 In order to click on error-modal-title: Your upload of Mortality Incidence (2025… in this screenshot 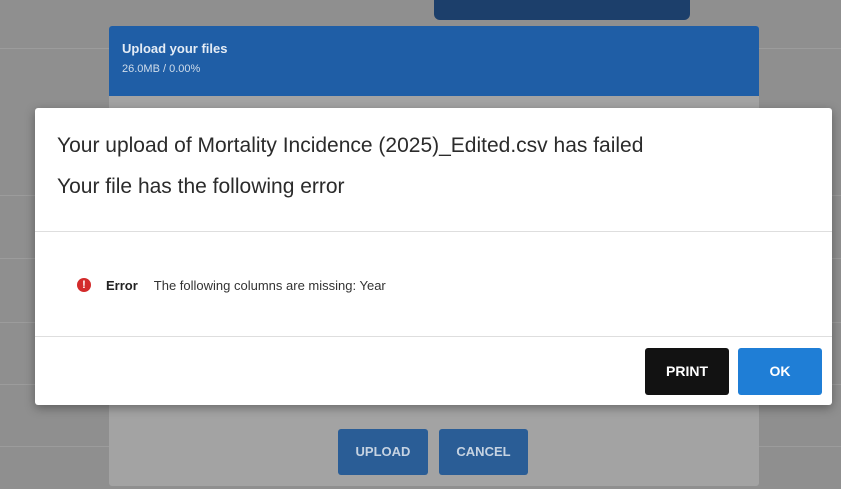, I will do `click(350, 145)`.